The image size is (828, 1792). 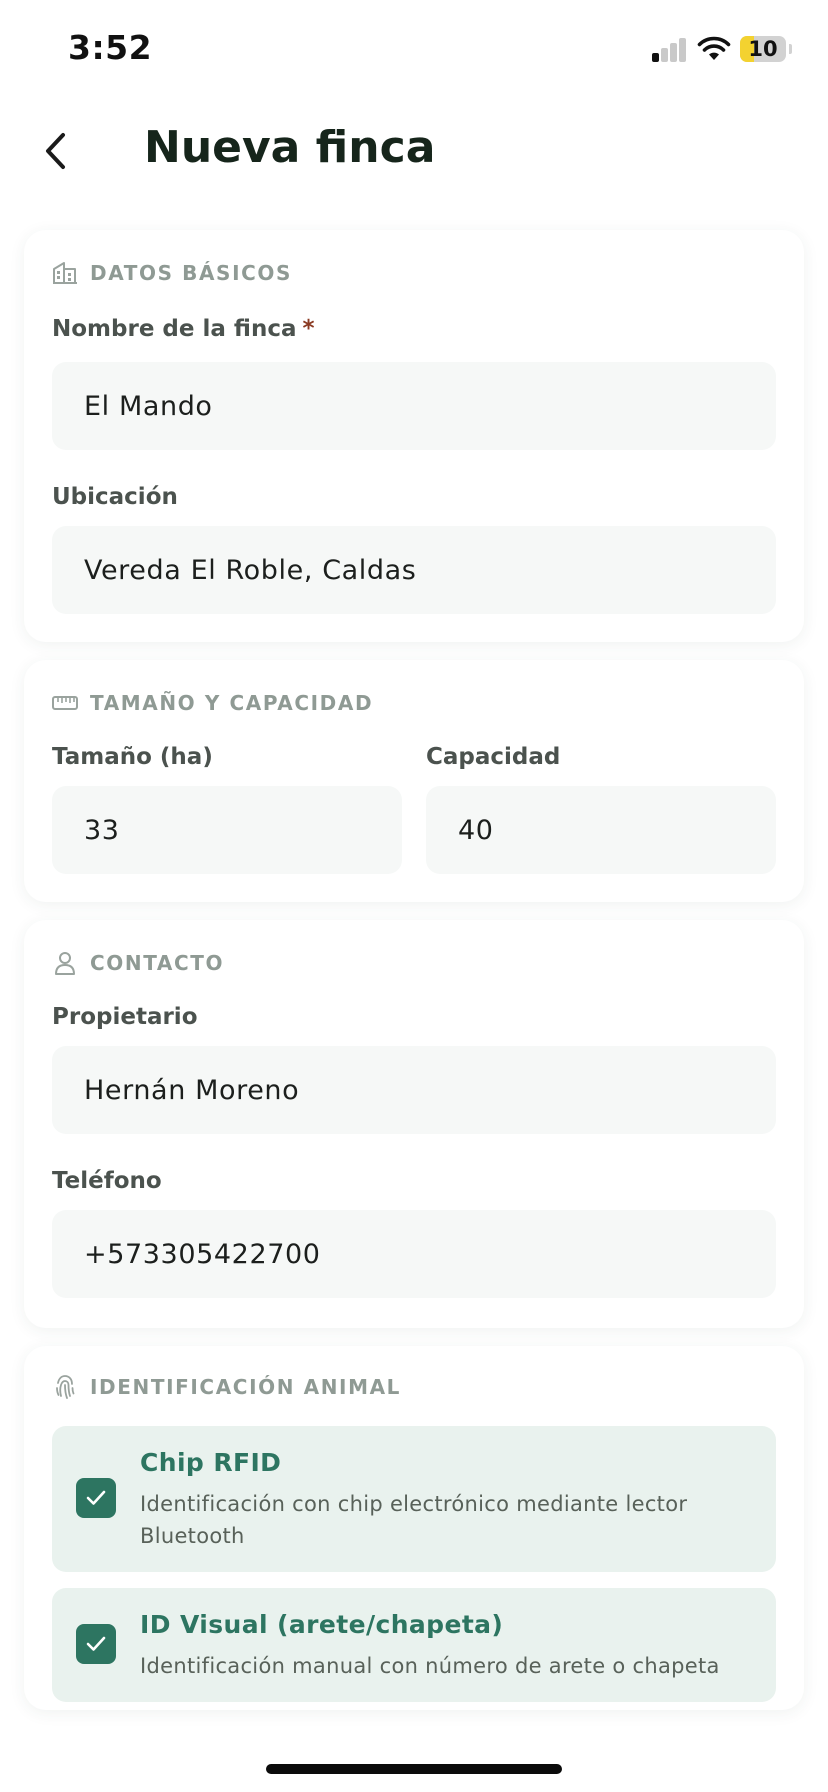 I want to click on identification-header: IDENTIFICACIÓN ANIMAL, so click(x=226, y=1387).